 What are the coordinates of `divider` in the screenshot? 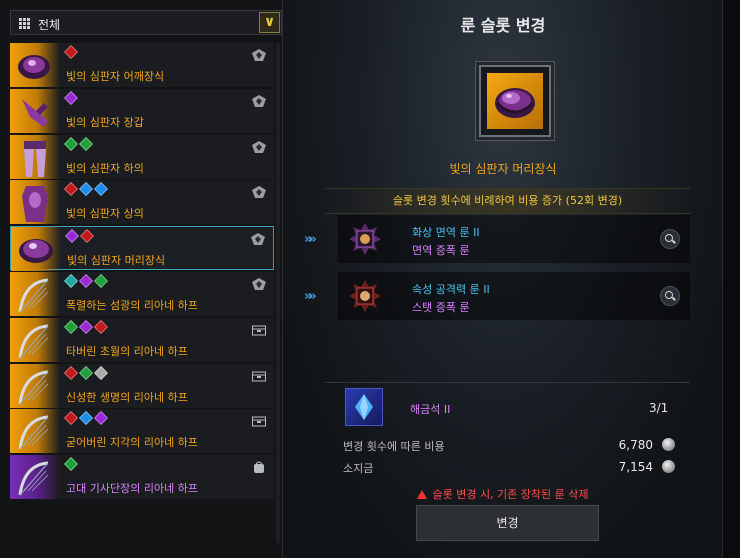 It's located at (507, 382).